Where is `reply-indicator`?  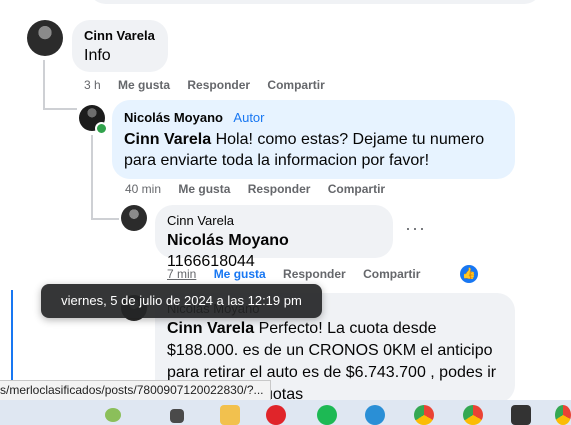 reply-indicator is located at coordinates (12, 337).